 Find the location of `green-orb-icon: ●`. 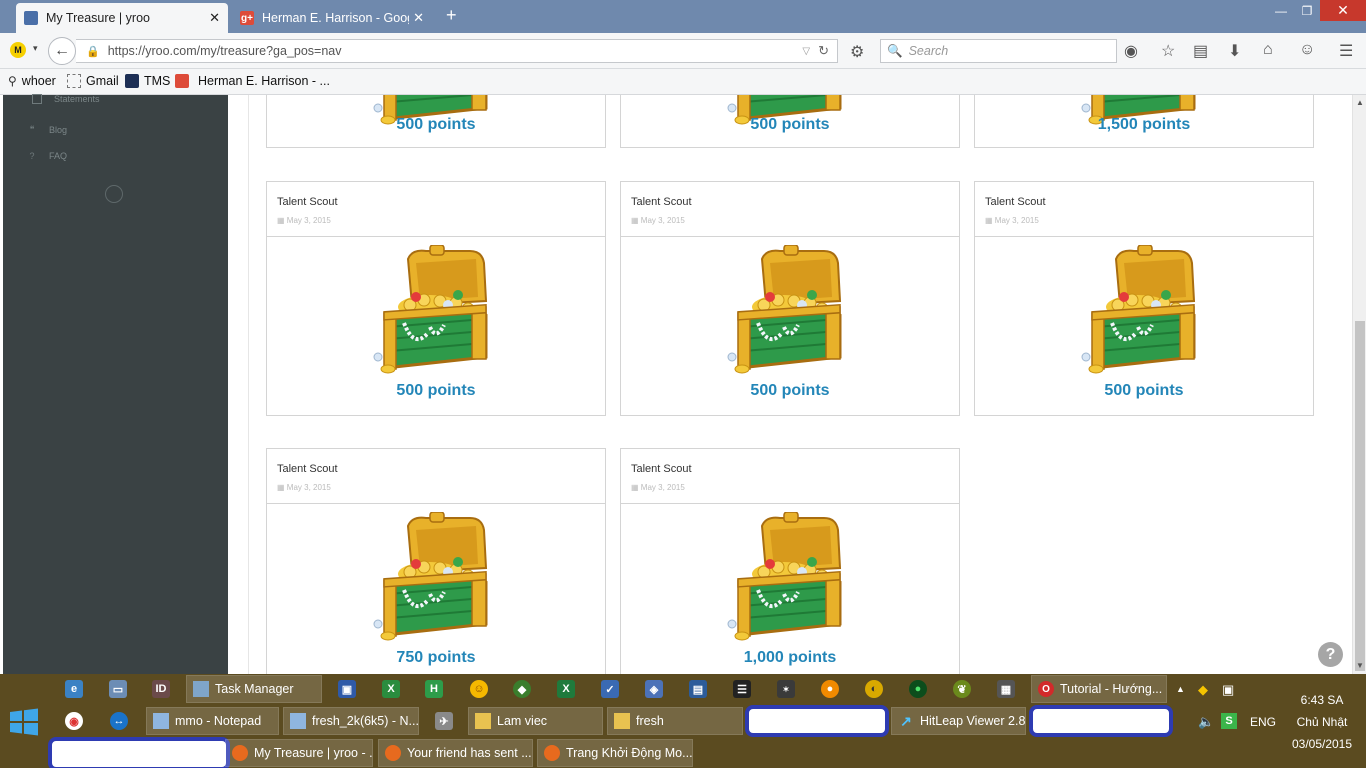

green-orb-icon: ● is located at coordinates (918, 689).